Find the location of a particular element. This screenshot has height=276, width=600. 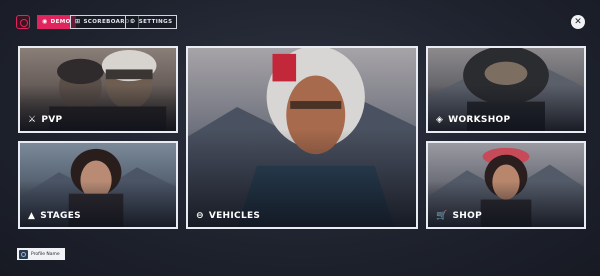

tab-demo-label: DEMO is located at coordinates (60, 22).